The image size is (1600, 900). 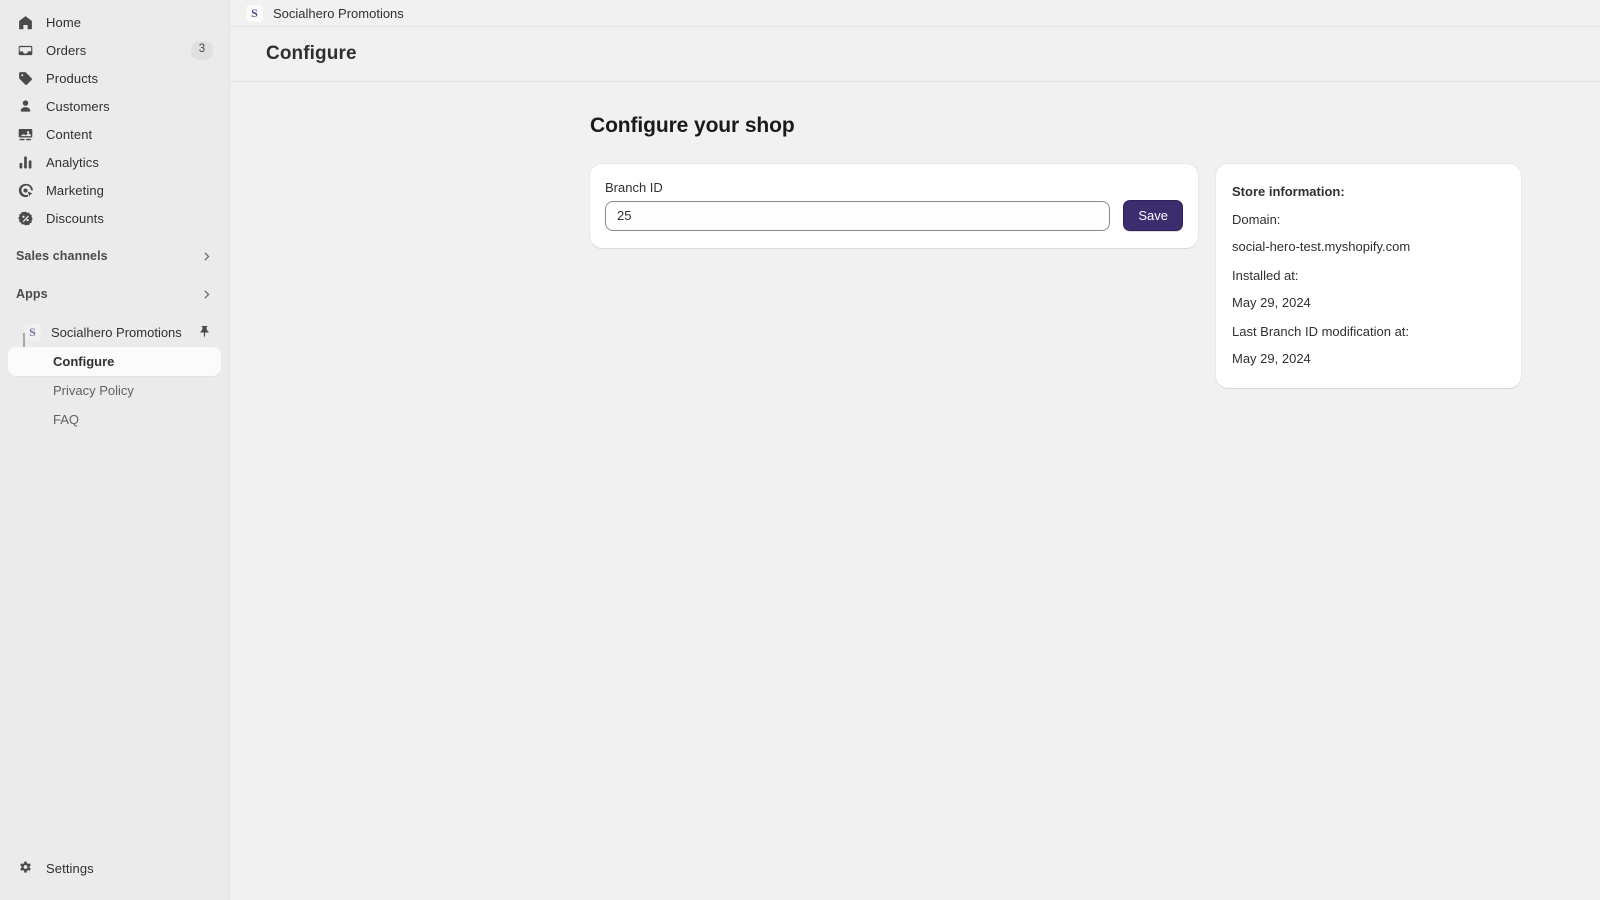 I want to click on sidebar-item-settings: Settings, so click(x=114, y=868).